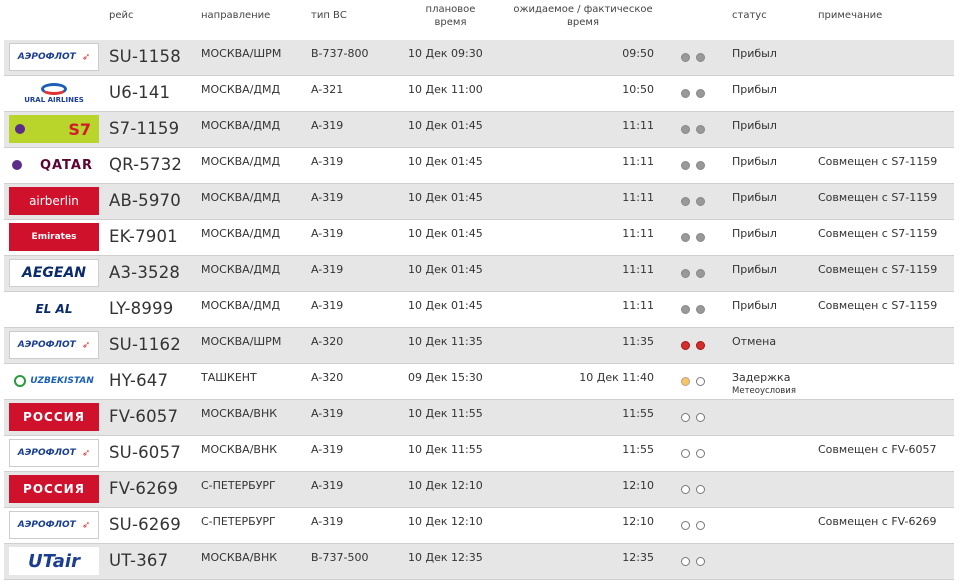  What do you see at coordinates (144, 128) in the screenshot?
I see `flight-number: S7-1159` at bounding box center [144, 128].